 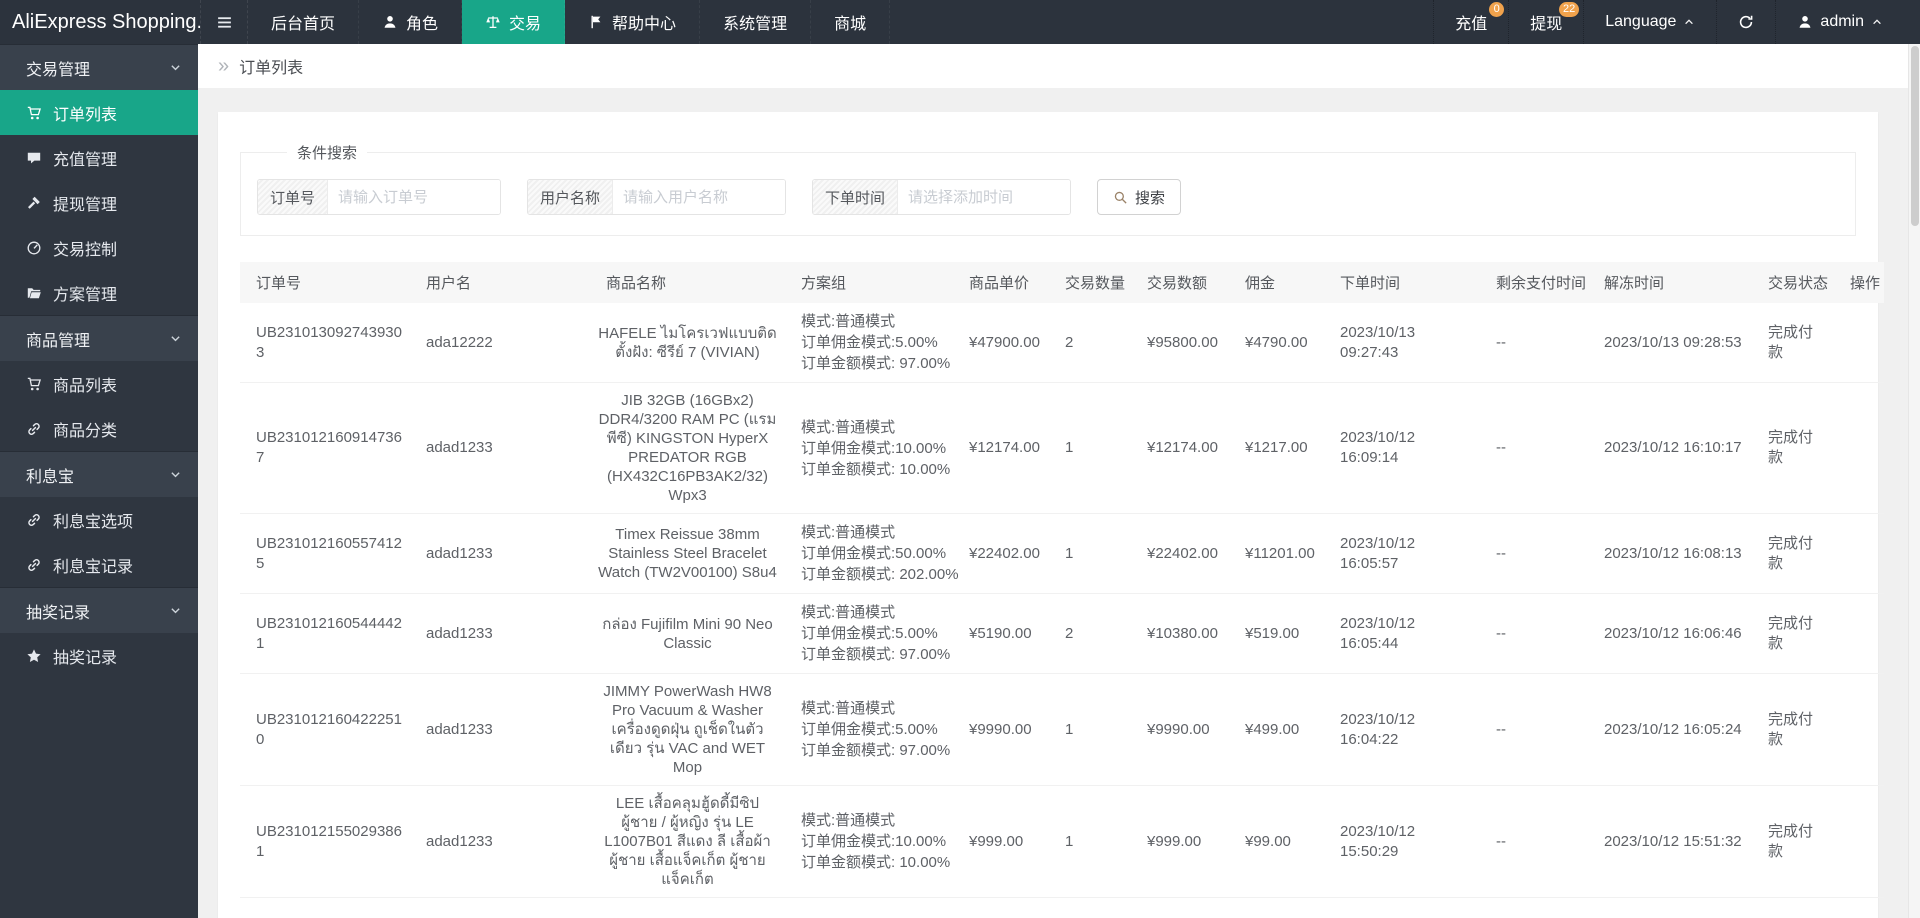 What do you see at coordinates (58, 70) in the screenshot?
I see `sidebar-group-label: 交易管理` at bounding box center [58, 70].